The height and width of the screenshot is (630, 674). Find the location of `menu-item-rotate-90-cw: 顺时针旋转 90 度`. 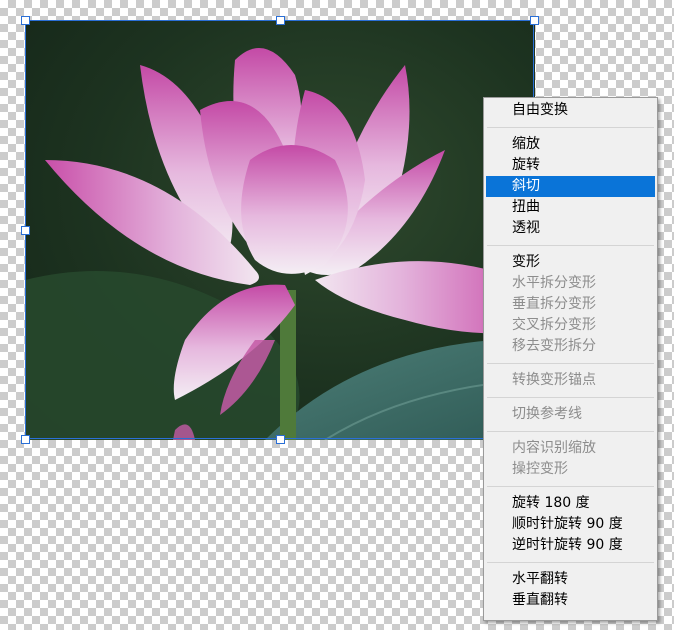

menu-item-rotate-90-cw: 顺时针旋转 90 度 is located at coordinates (570, 524).